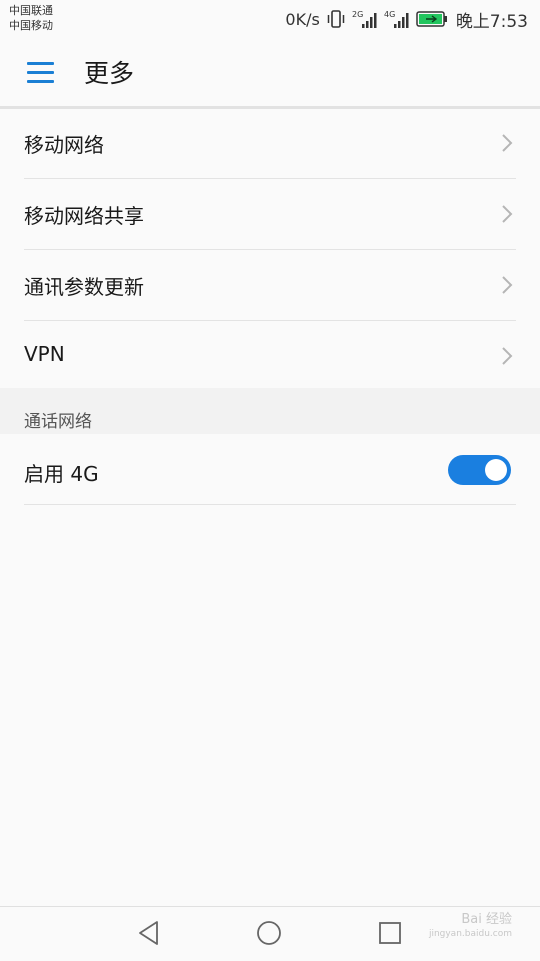 The image size is (540, 961). Describe the element at coordinates (270, 469) in the screenshot. I see `toggle-row-enable-4g: 启用 4G` at that location.